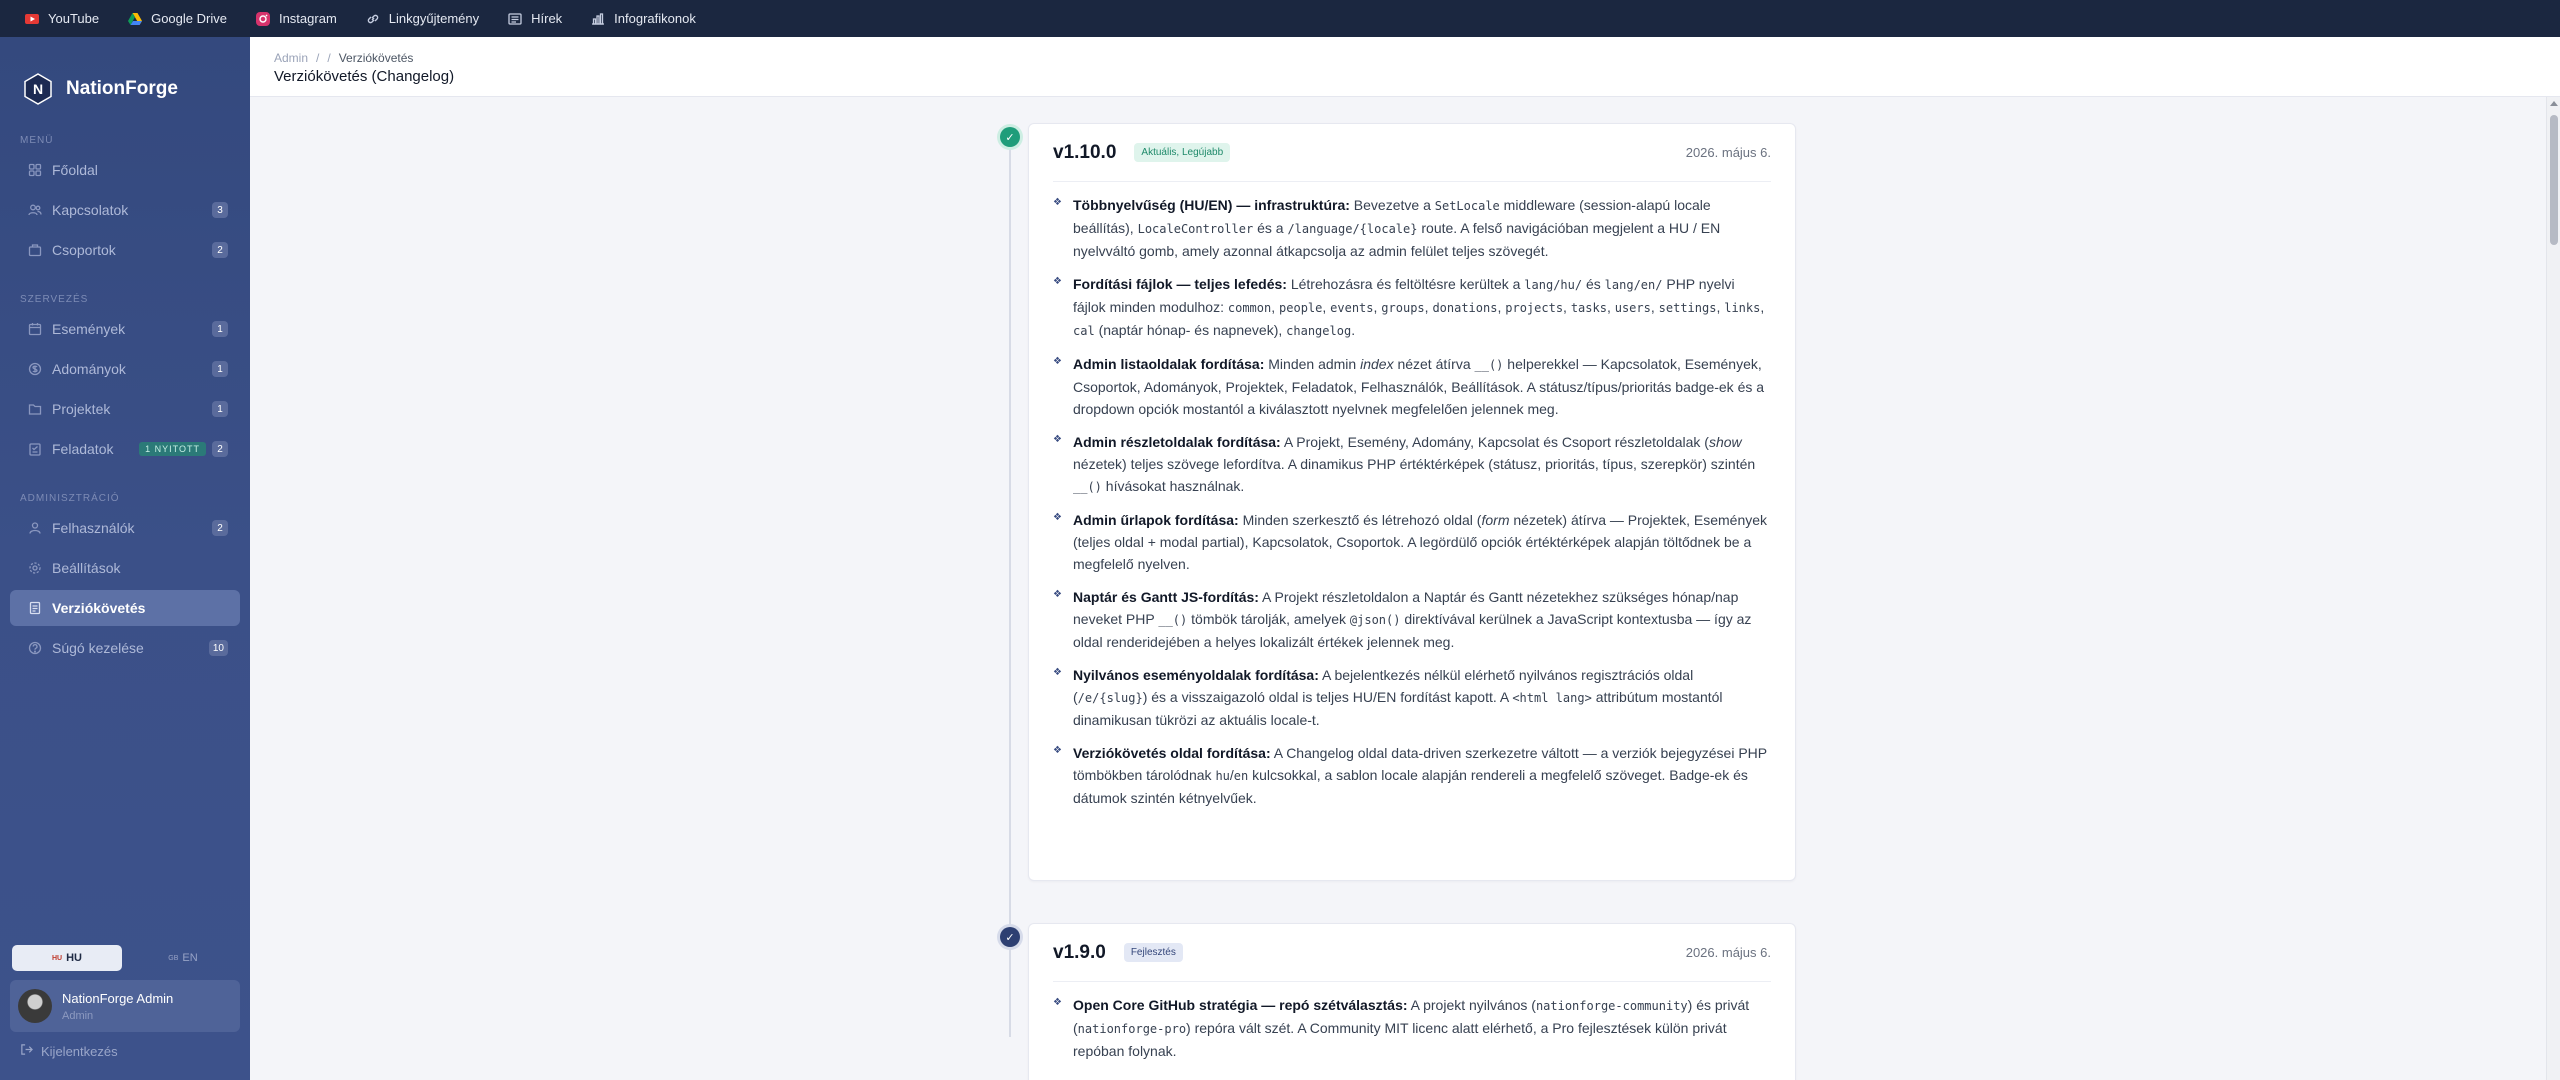 The image size is (2560, 1080). I want to click on link-icon, so click(373, 19).